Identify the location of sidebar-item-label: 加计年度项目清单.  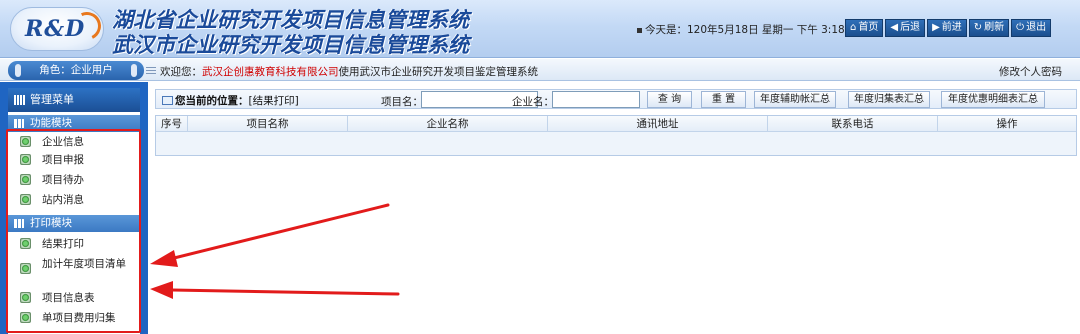
(84, 264).